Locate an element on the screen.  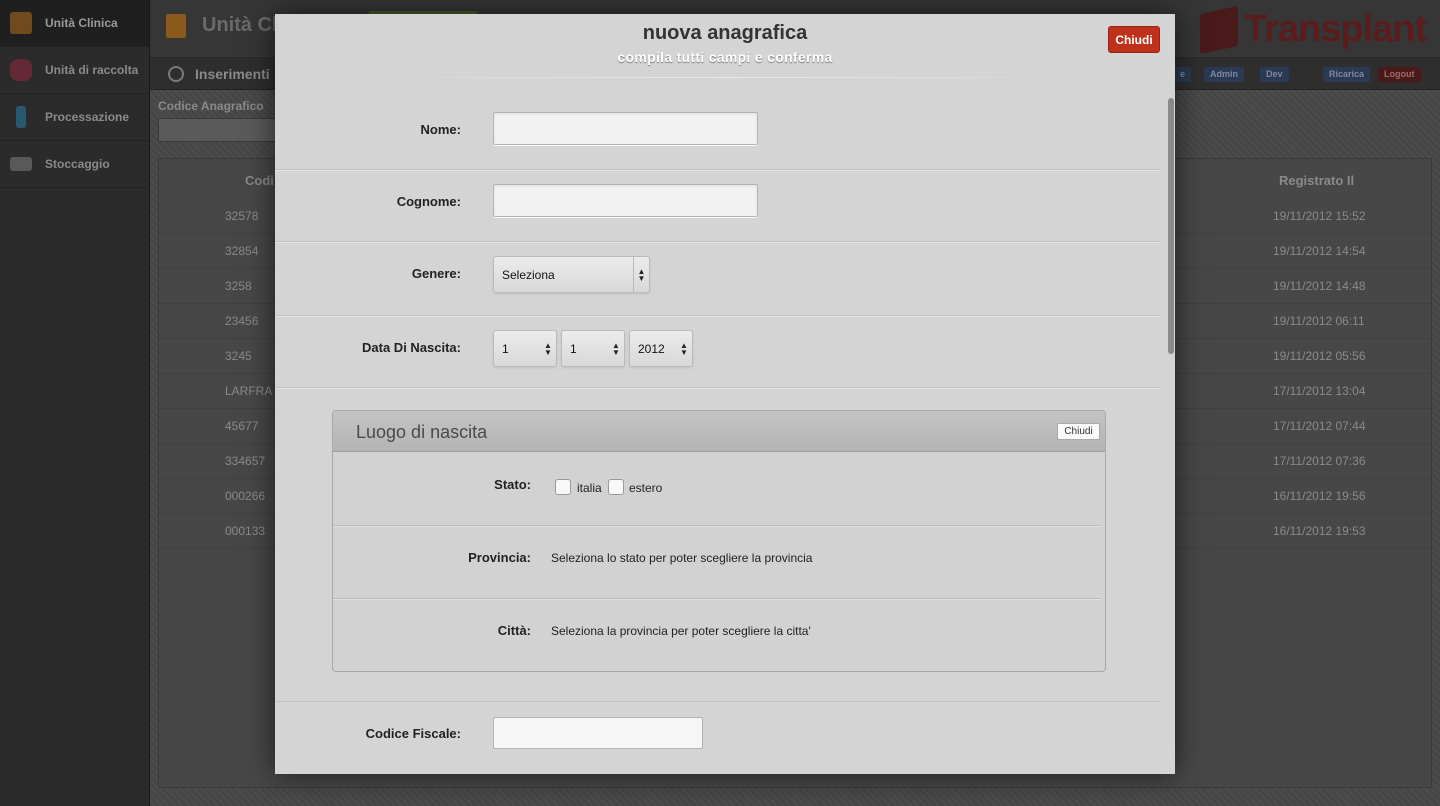
row-date: 16/11/2012 19:56 is located at coordinates (1319, 496).